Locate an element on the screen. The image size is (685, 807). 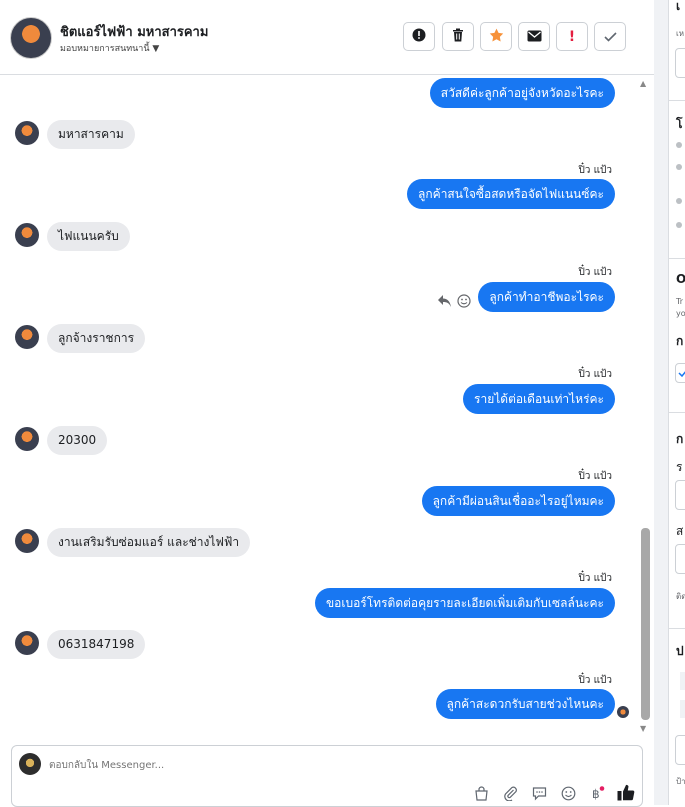
message-incoming: 20300 is located at coordinates (77, 440).